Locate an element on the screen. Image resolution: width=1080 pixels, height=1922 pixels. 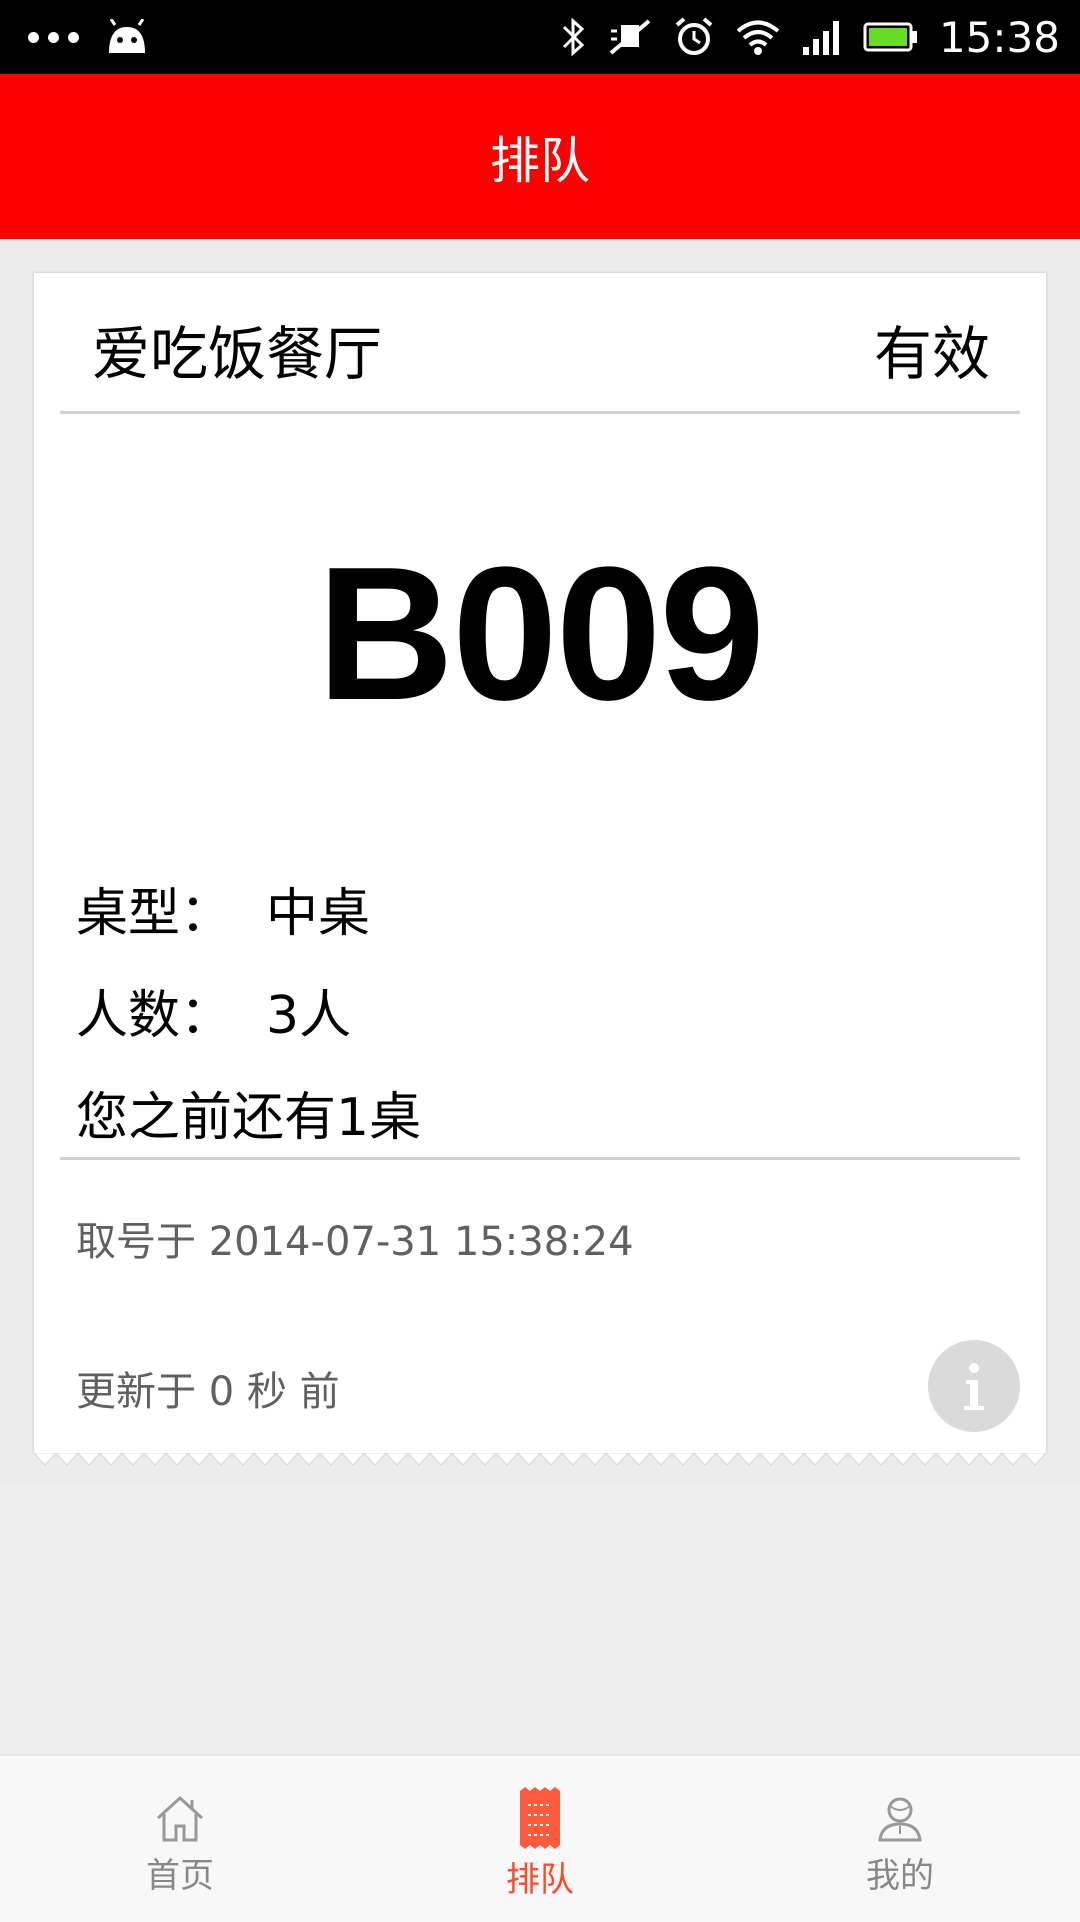
nav-item-home: 首页 is located at coordinates (180, 1839).